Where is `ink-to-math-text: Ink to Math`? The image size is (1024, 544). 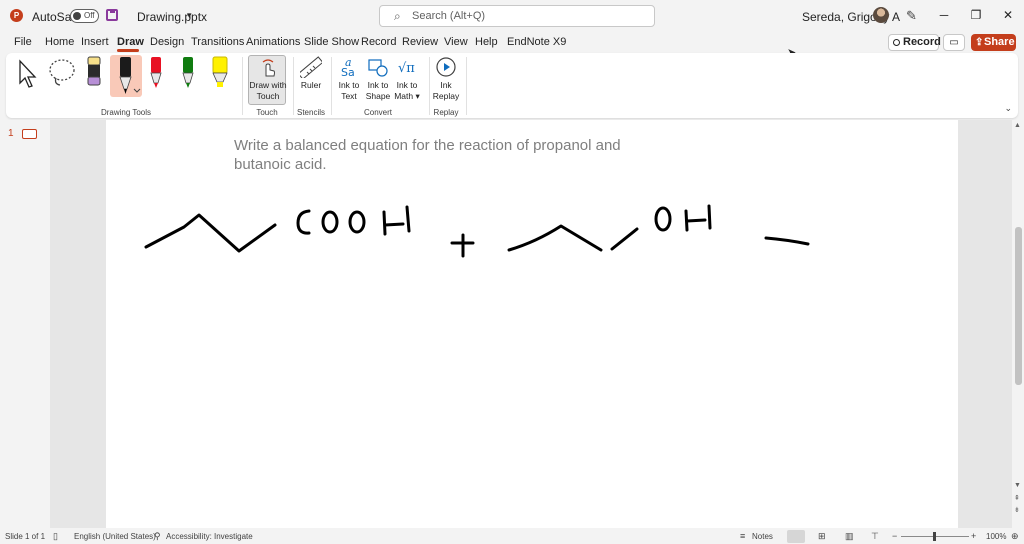
ink-to-math-text: Ink to Math is located at coordinates (406, 90).